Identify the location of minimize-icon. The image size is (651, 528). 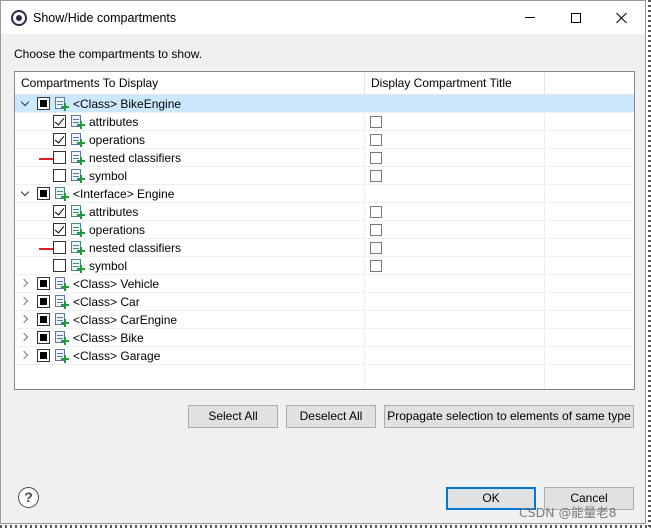
(530, 17).